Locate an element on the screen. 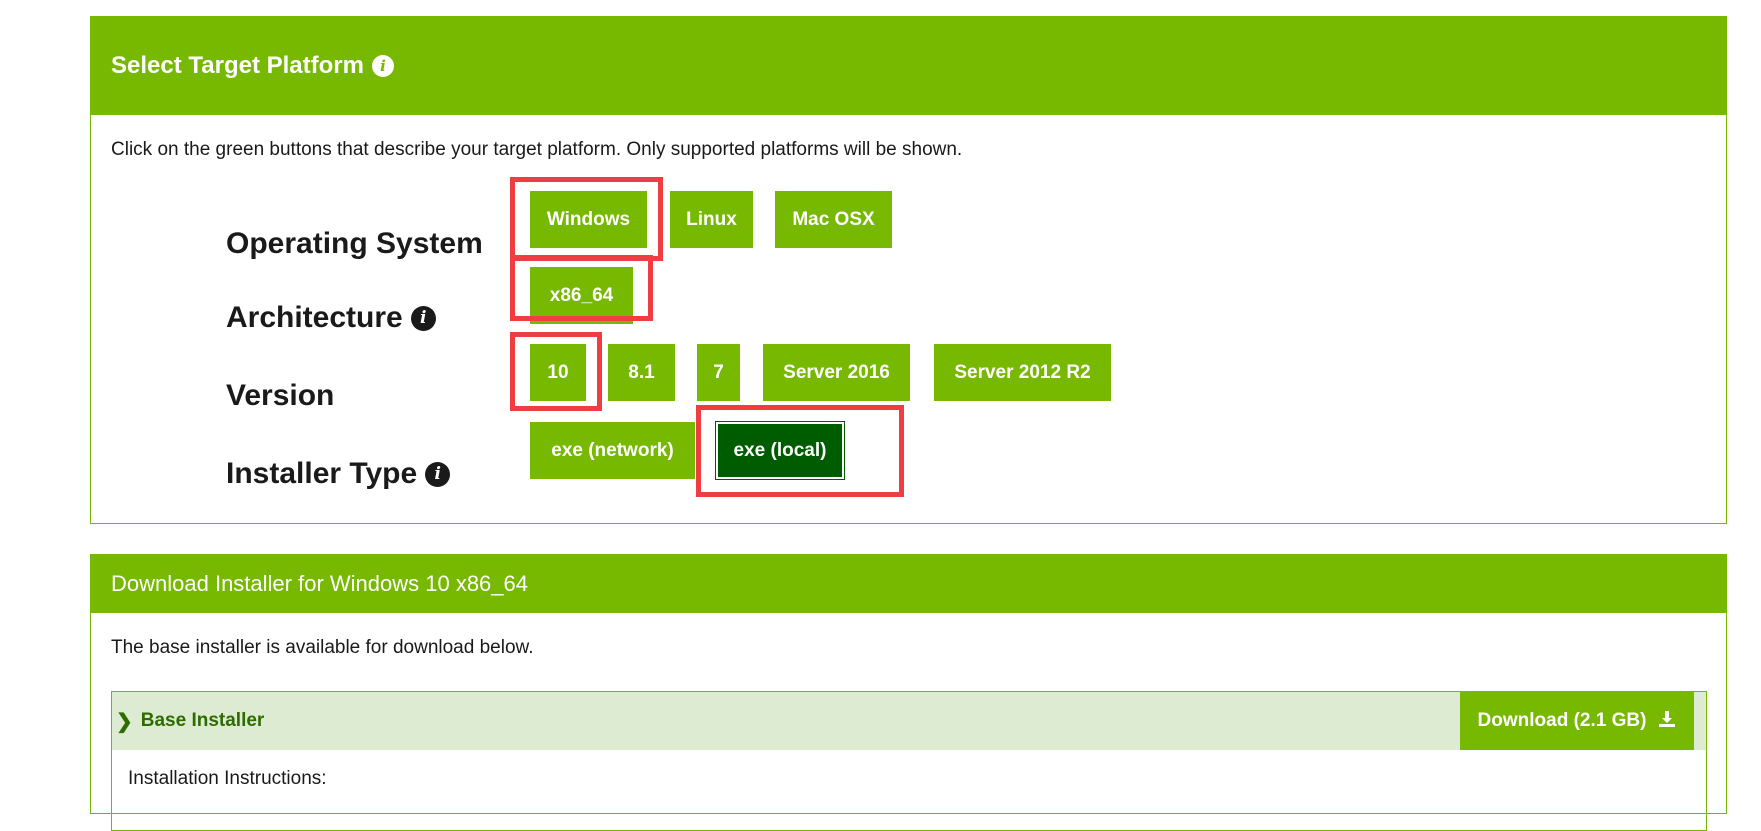 This screenshot has width=1761, height=831. os-option-windows: Windows is located at coordinates (588, 219).